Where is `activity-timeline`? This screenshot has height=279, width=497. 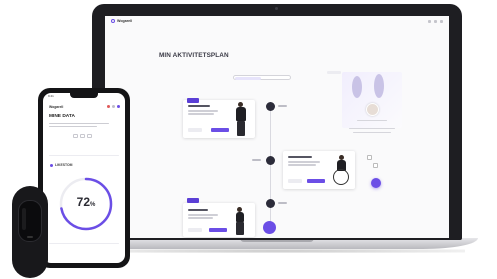
activity-timeline is located at coordinates (271, 165).